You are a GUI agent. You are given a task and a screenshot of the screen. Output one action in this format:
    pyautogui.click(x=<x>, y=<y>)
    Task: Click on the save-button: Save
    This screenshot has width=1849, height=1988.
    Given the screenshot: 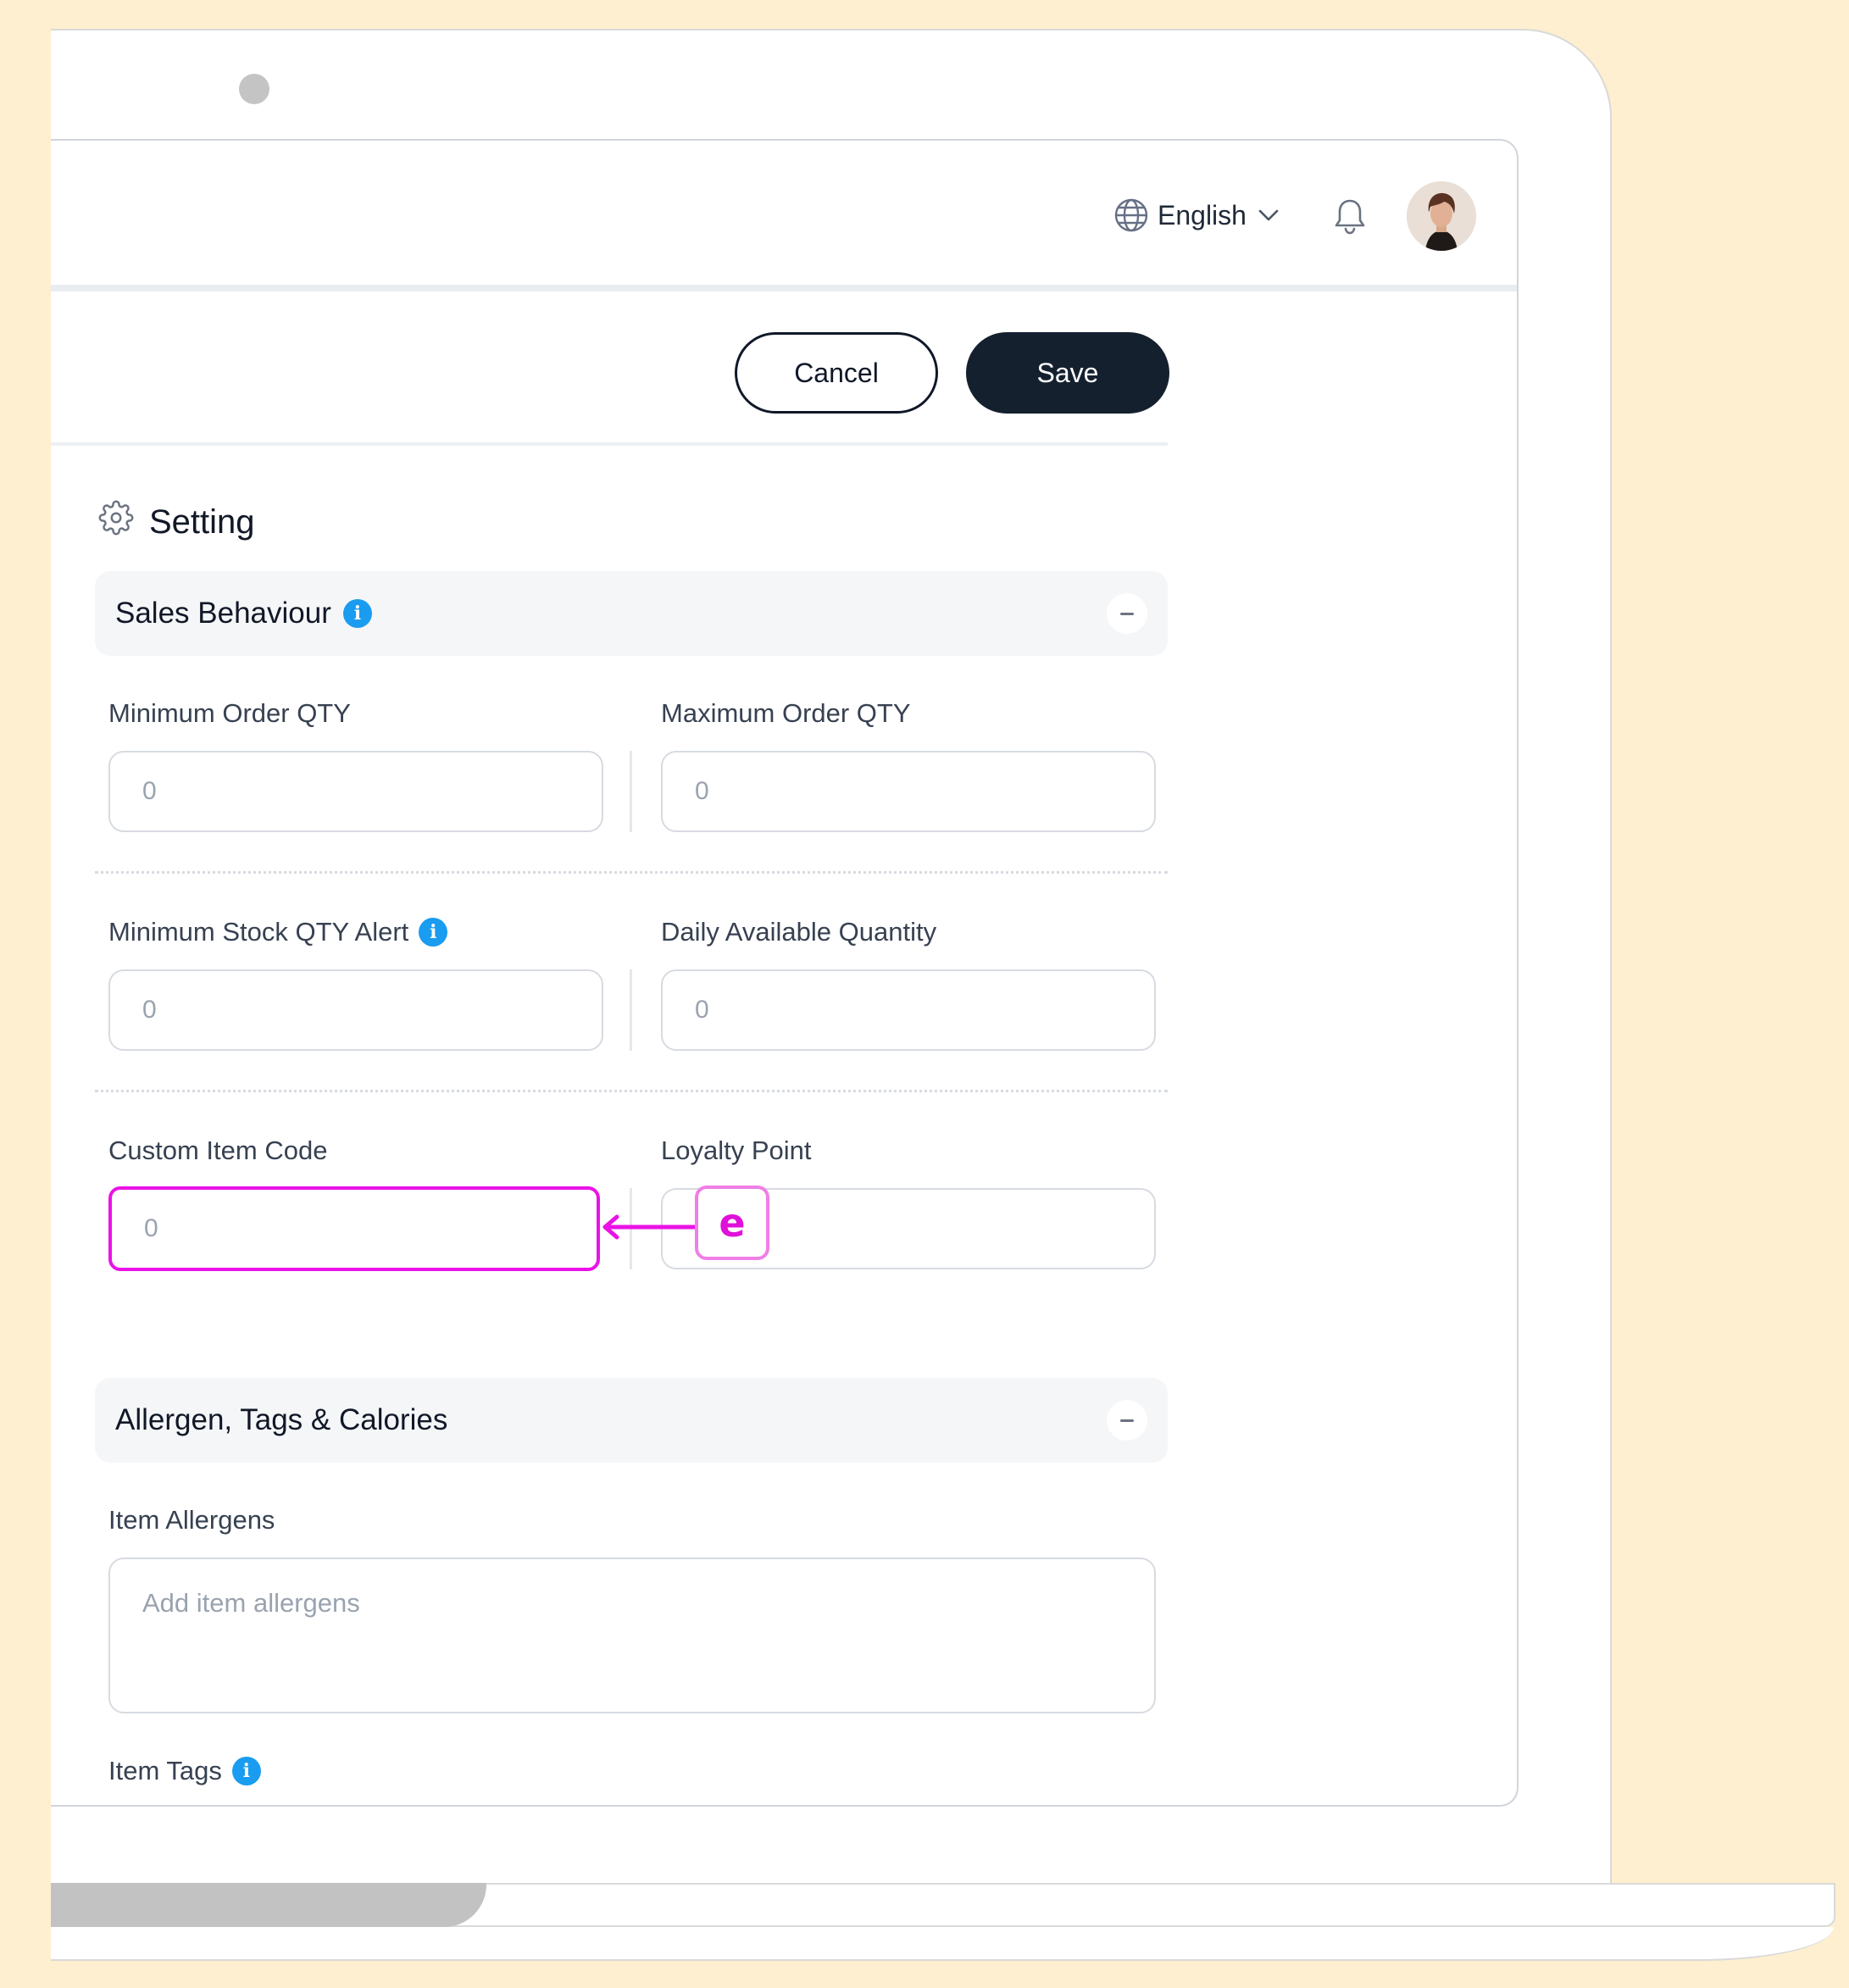 What is the action you would take?
    pyautogui.click(x=1068, y=373)
    